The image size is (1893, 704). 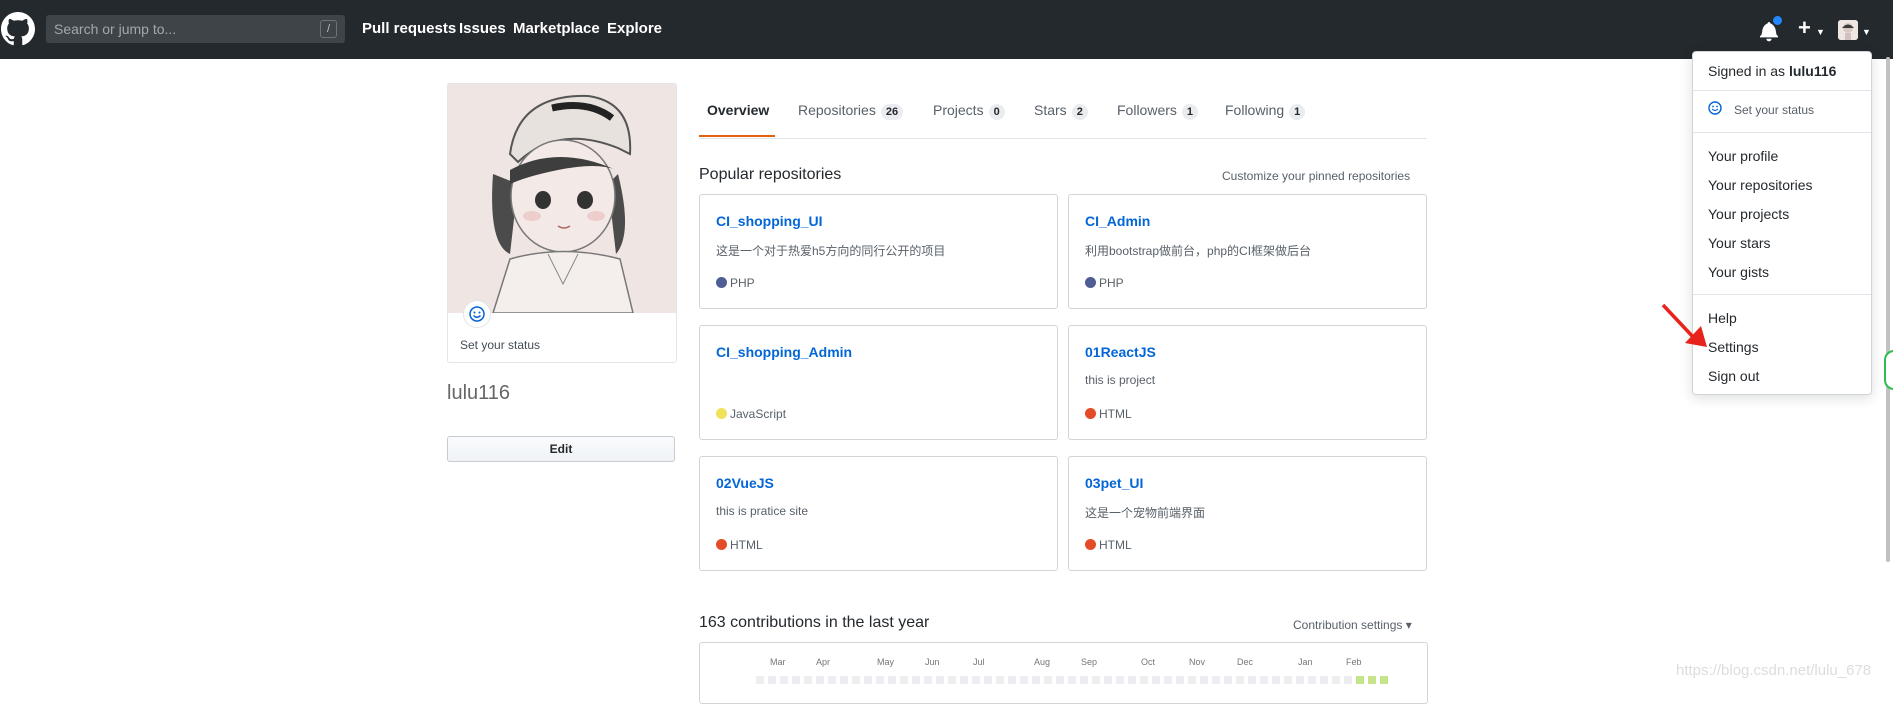 I want to click on projects-count: 0, so click(x=996, y=112).